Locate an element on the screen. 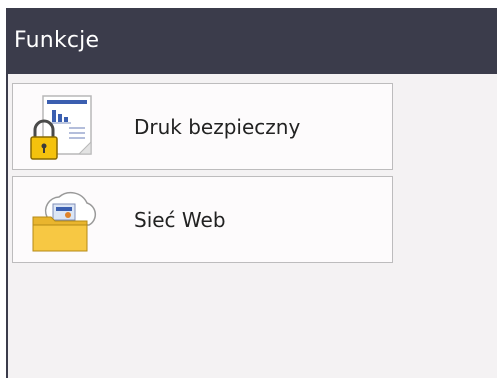 Image resolution: width=497 pixels, height=378 pixels. page-title: Funkcje is located at coordinates (57, 40).